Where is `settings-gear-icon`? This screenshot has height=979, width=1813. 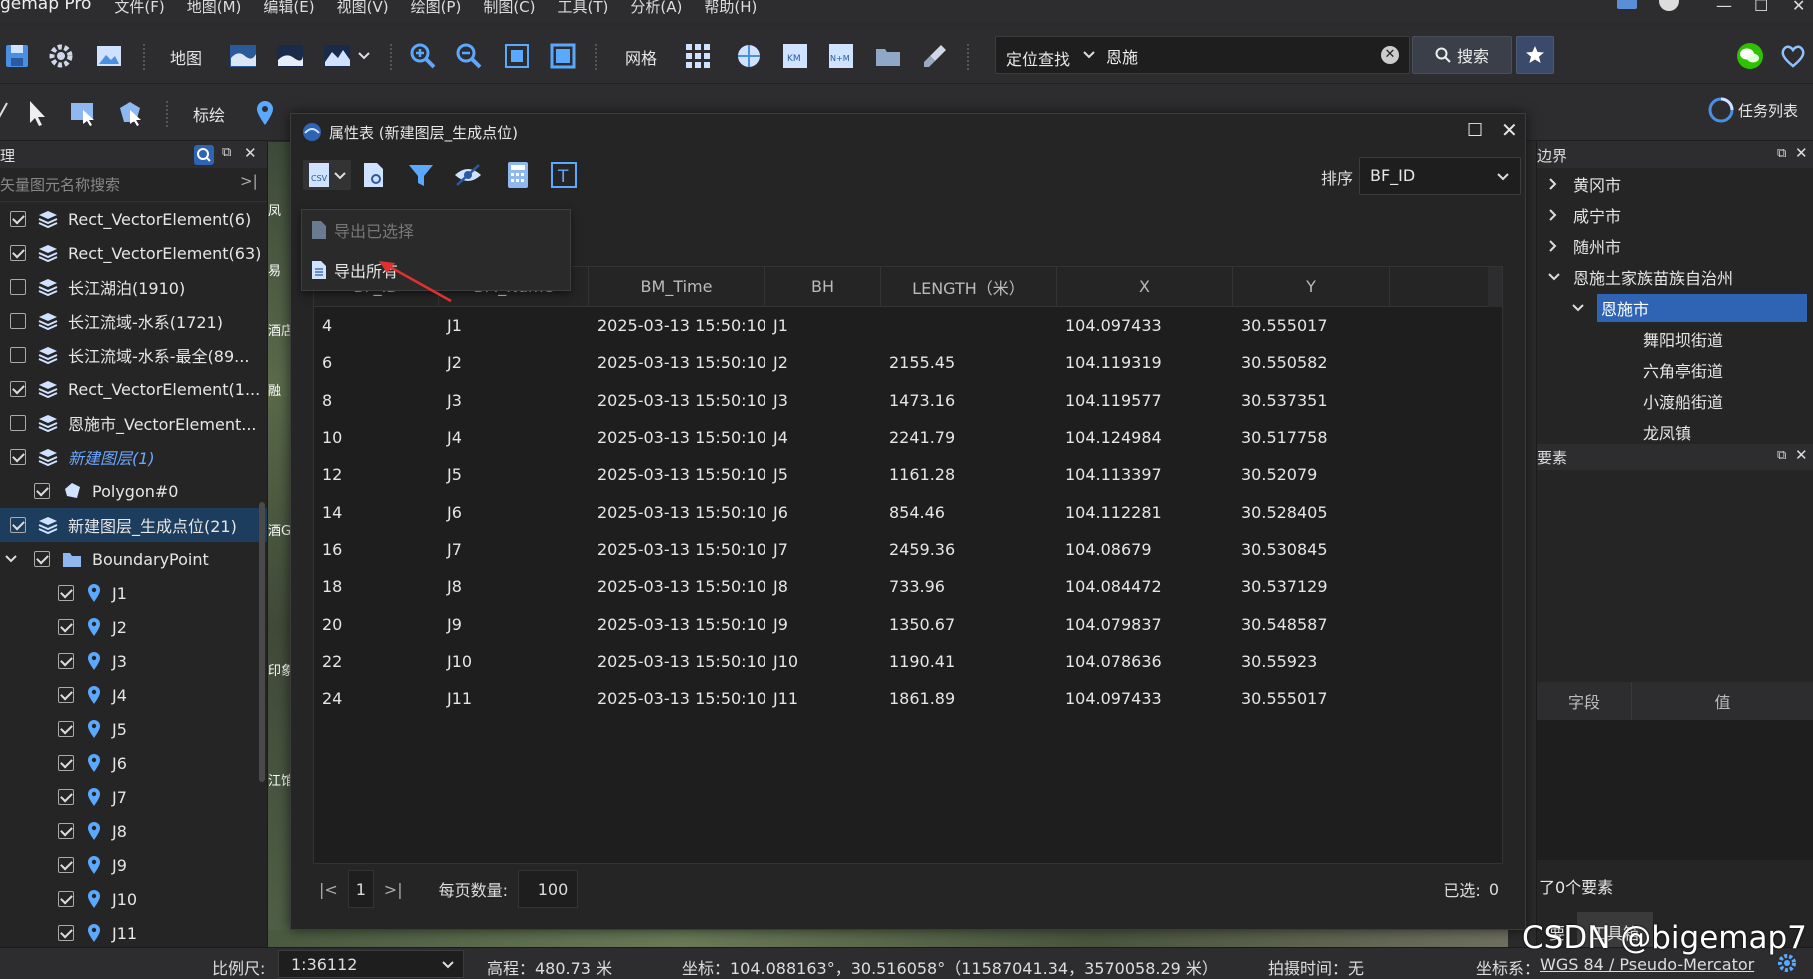
settings-gear-icon is located at coordinates (61, 56).